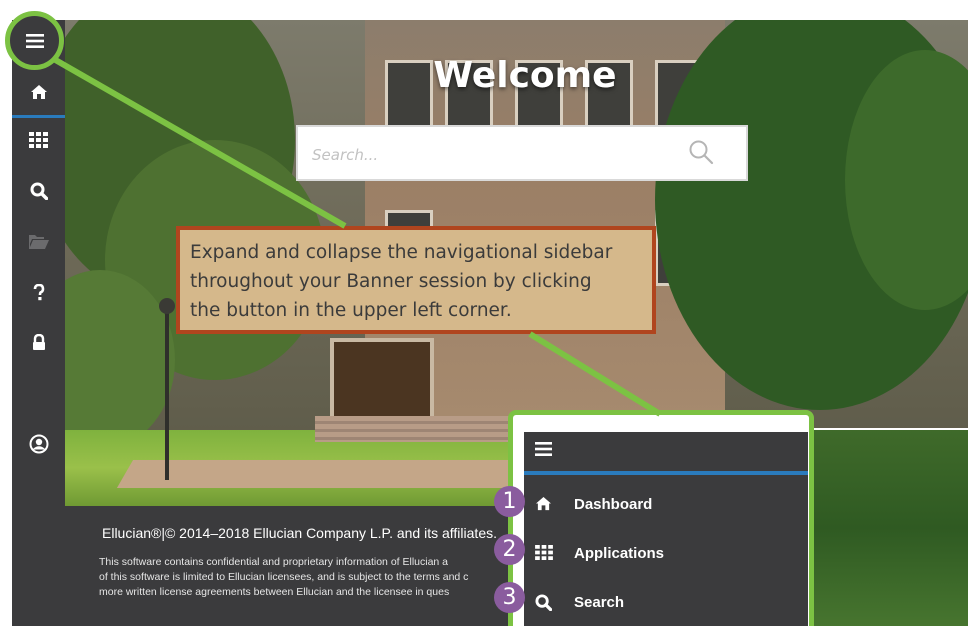 The height and width of the screenshot is (626, 968). I want to click on expanded-sidebar-header, so click(666, 453).